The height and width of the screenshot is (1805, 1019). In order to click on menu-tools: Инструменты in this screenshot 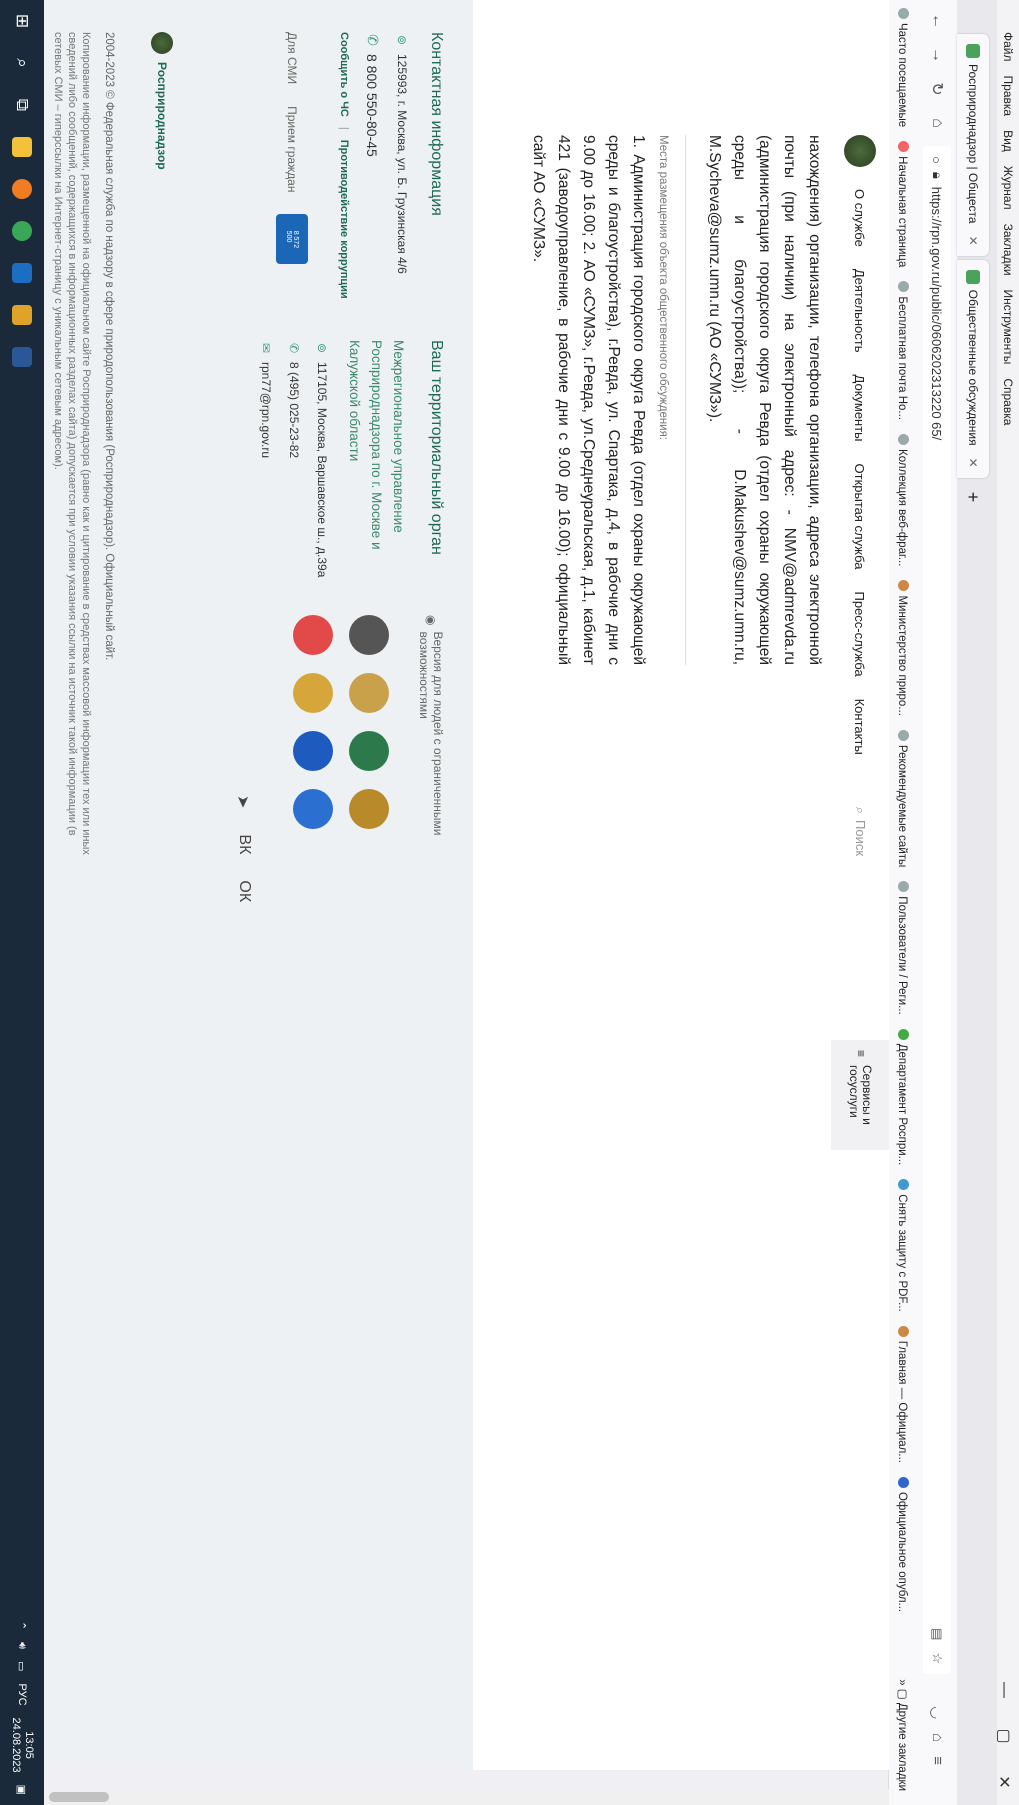, I will do `click(1008, 327)`.